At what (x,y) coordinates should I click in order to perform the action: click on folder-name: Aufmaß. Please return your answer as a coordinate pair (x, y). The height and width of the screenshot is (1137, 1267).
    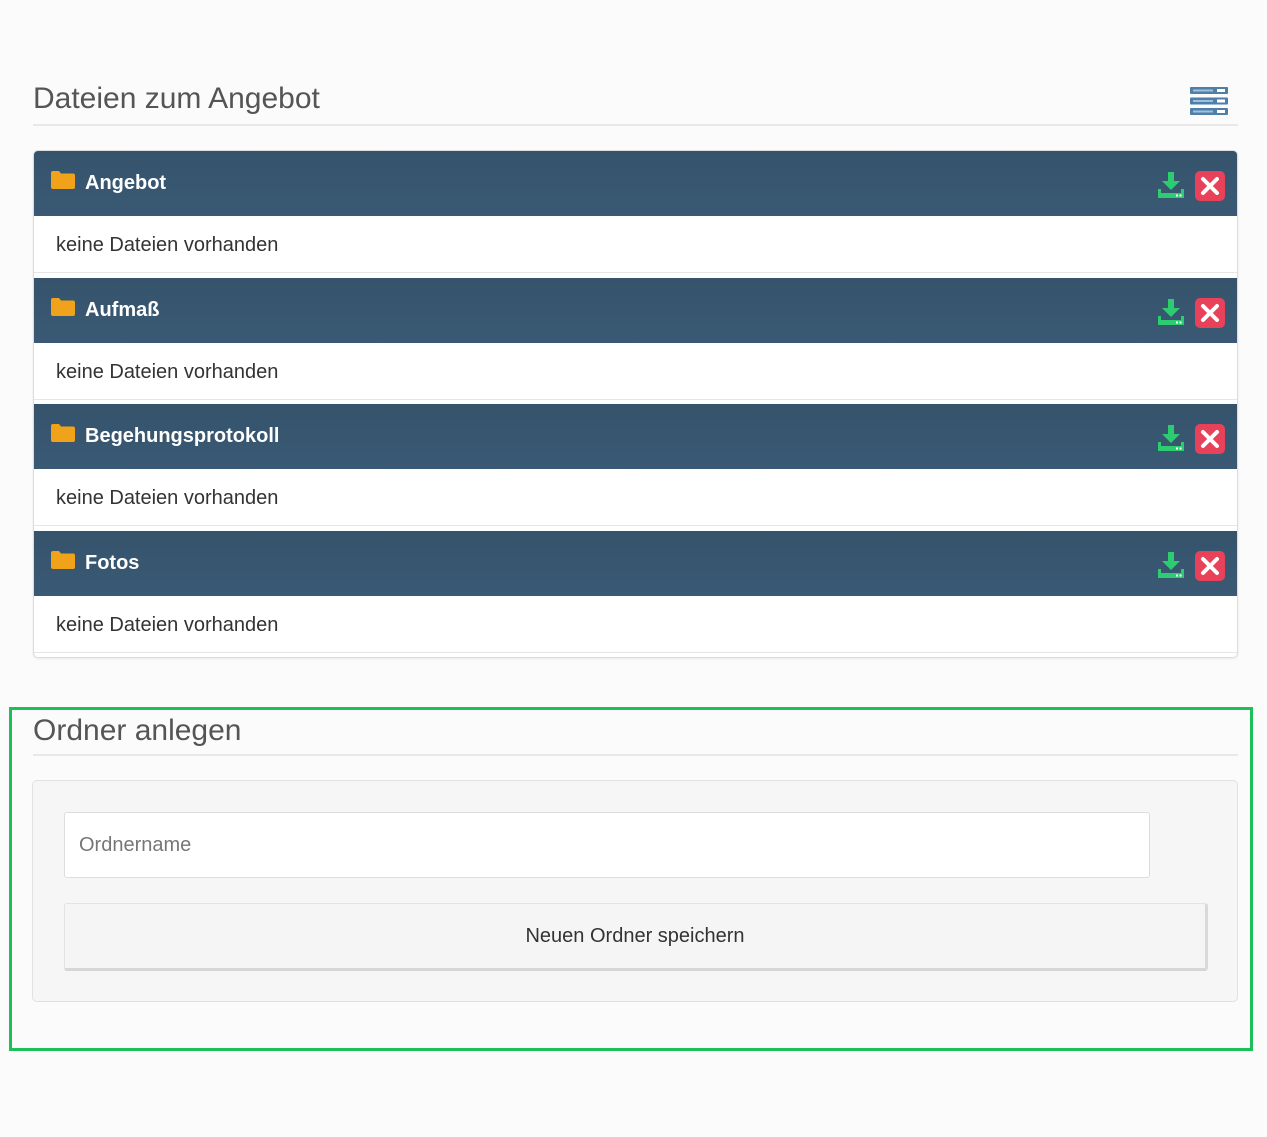
    Looking at the image, I should click on (122, 310).